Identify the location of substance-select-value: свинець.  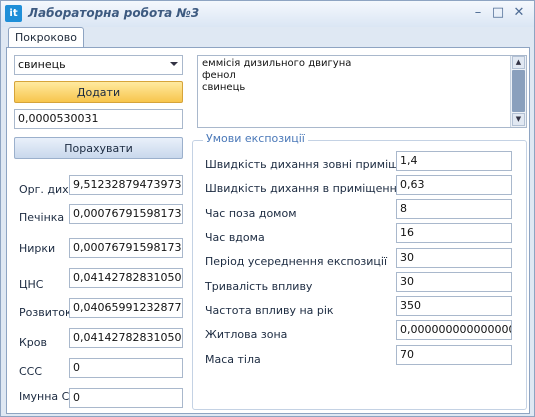
(42, 64).